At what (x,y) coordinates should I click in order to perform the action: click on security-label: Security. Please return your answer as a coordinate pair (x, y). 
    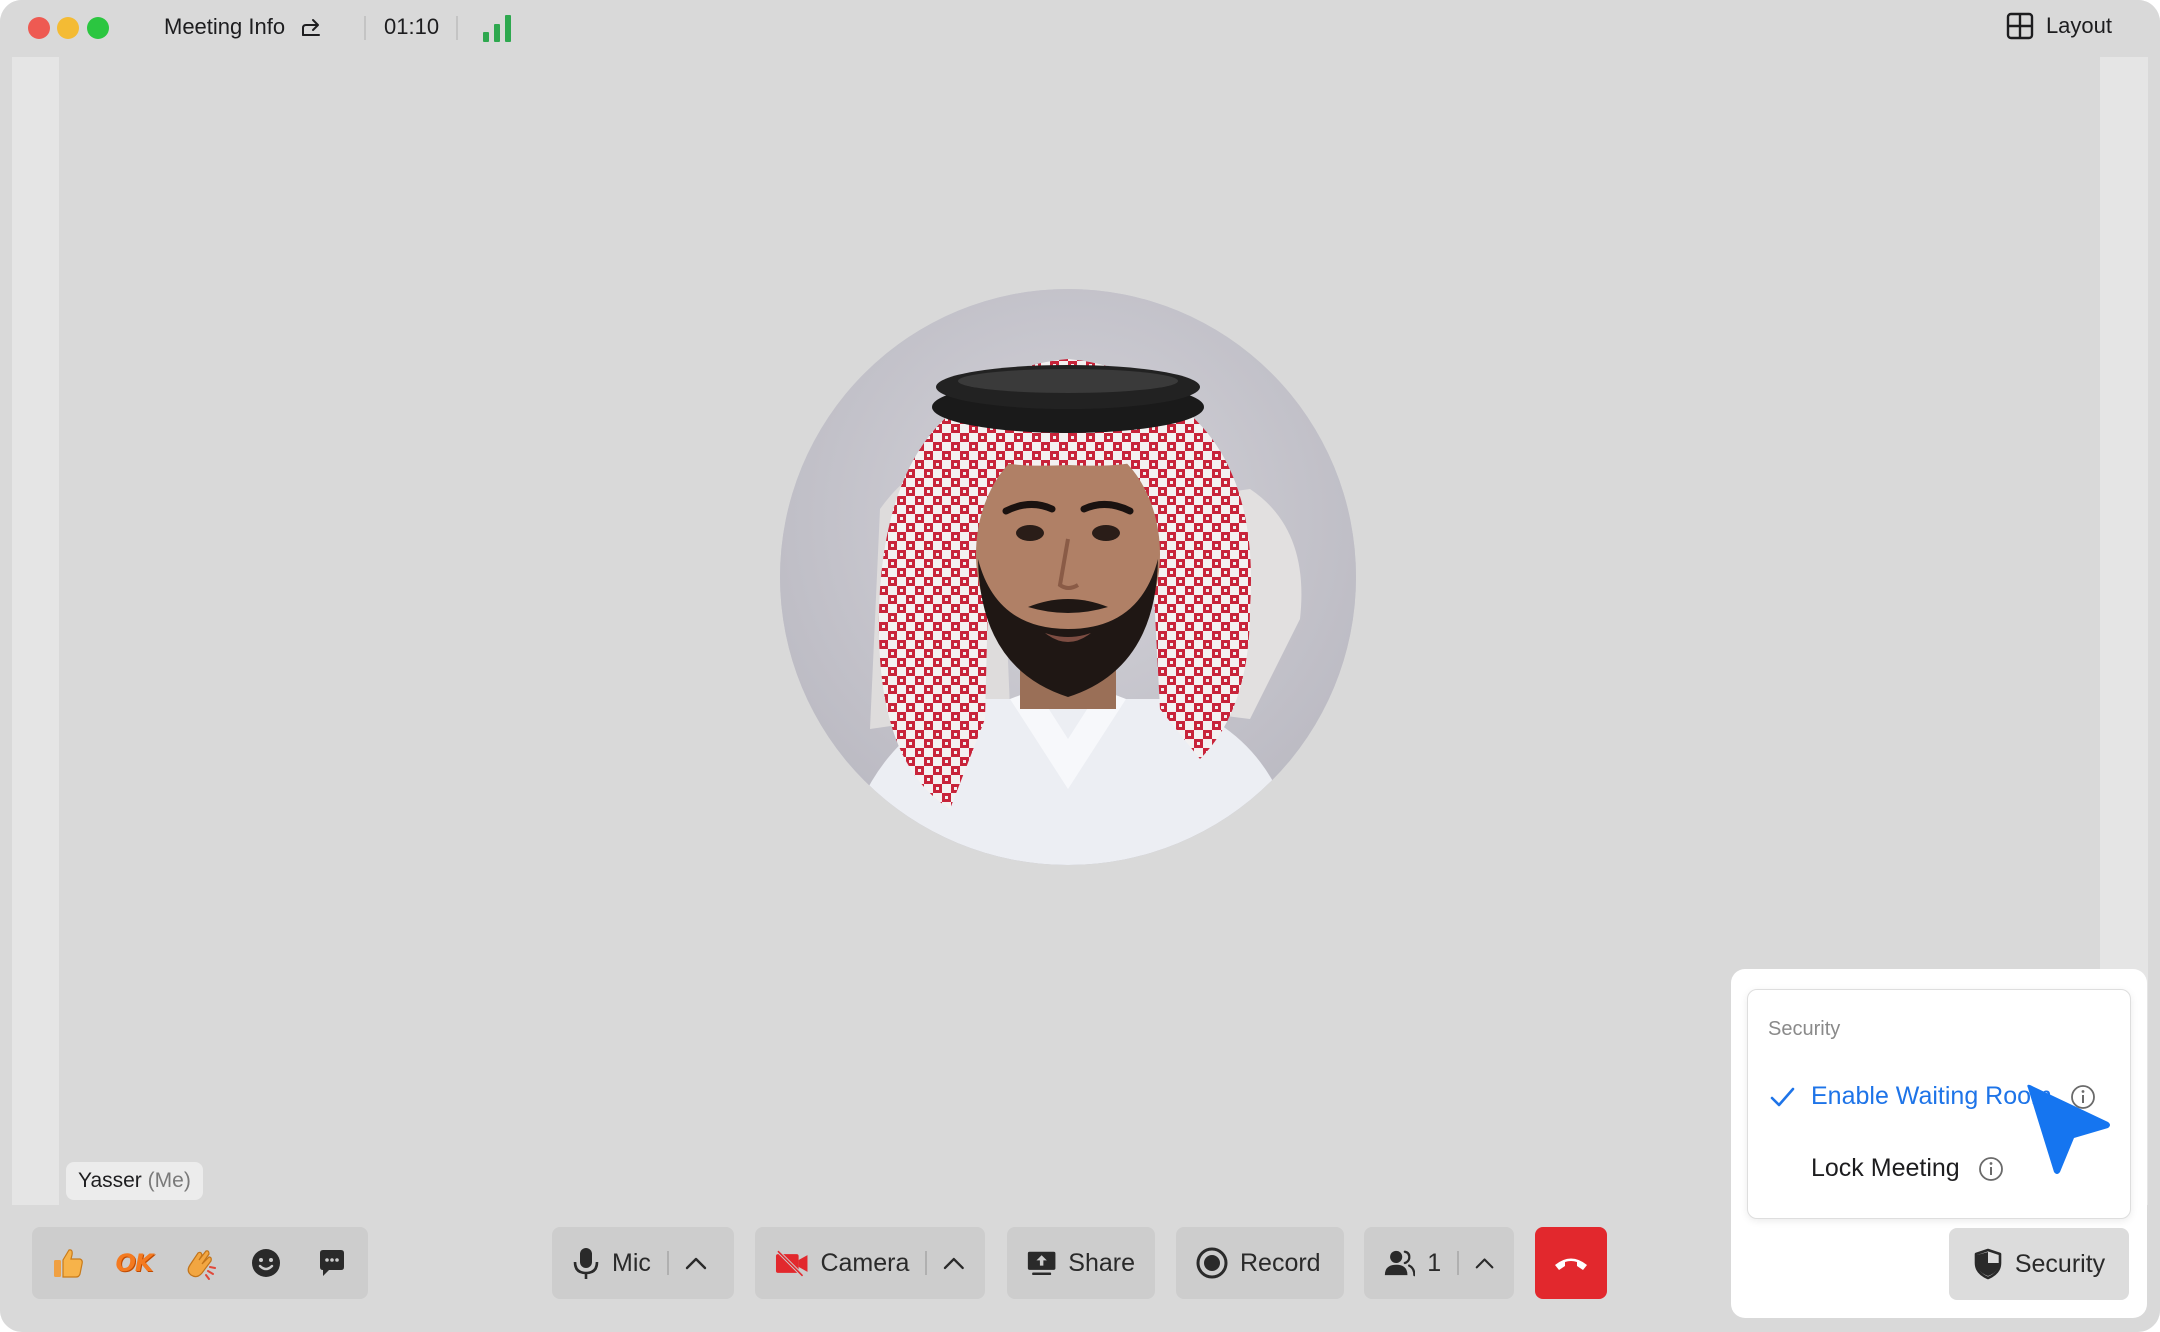
    Looking at the image, I should click on (2060, 1263).